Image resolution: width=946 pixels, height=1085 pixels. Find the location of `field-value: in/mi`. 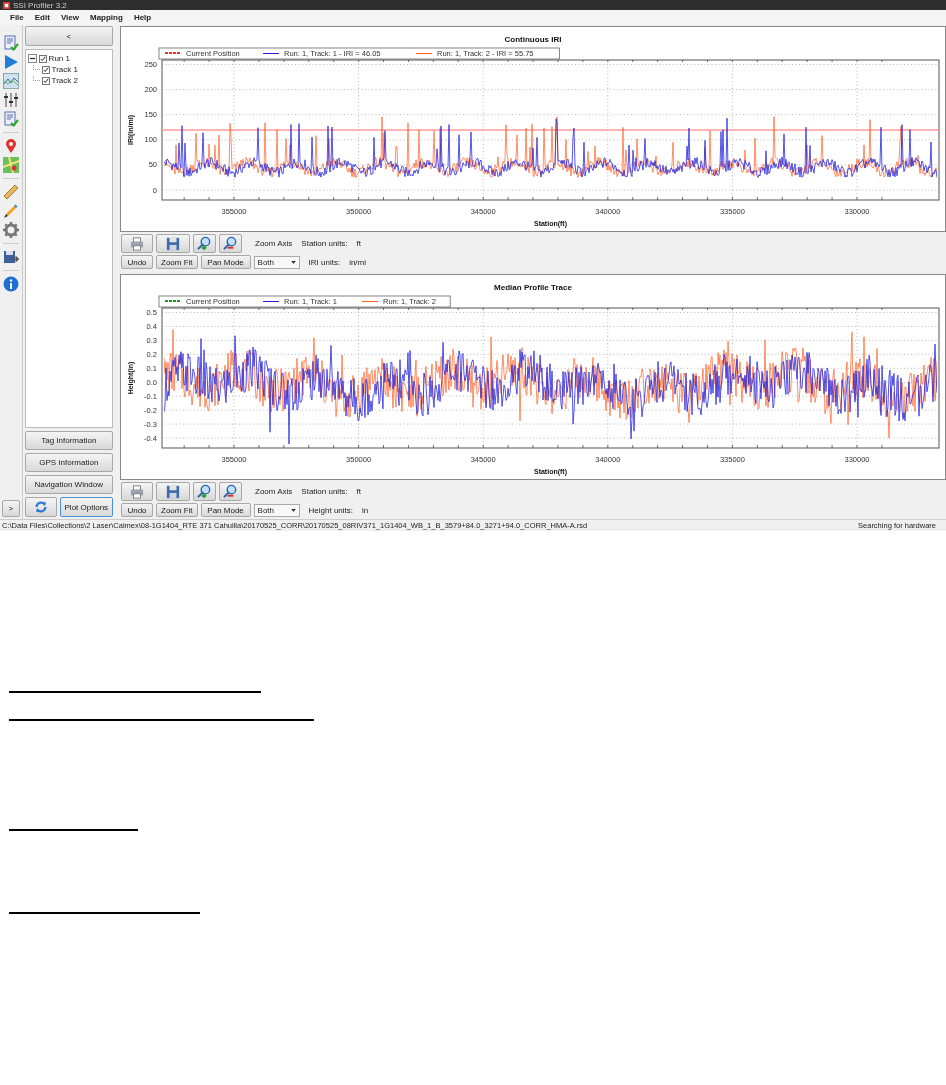

field-value: in/mi is located at coordinates (358, 262).